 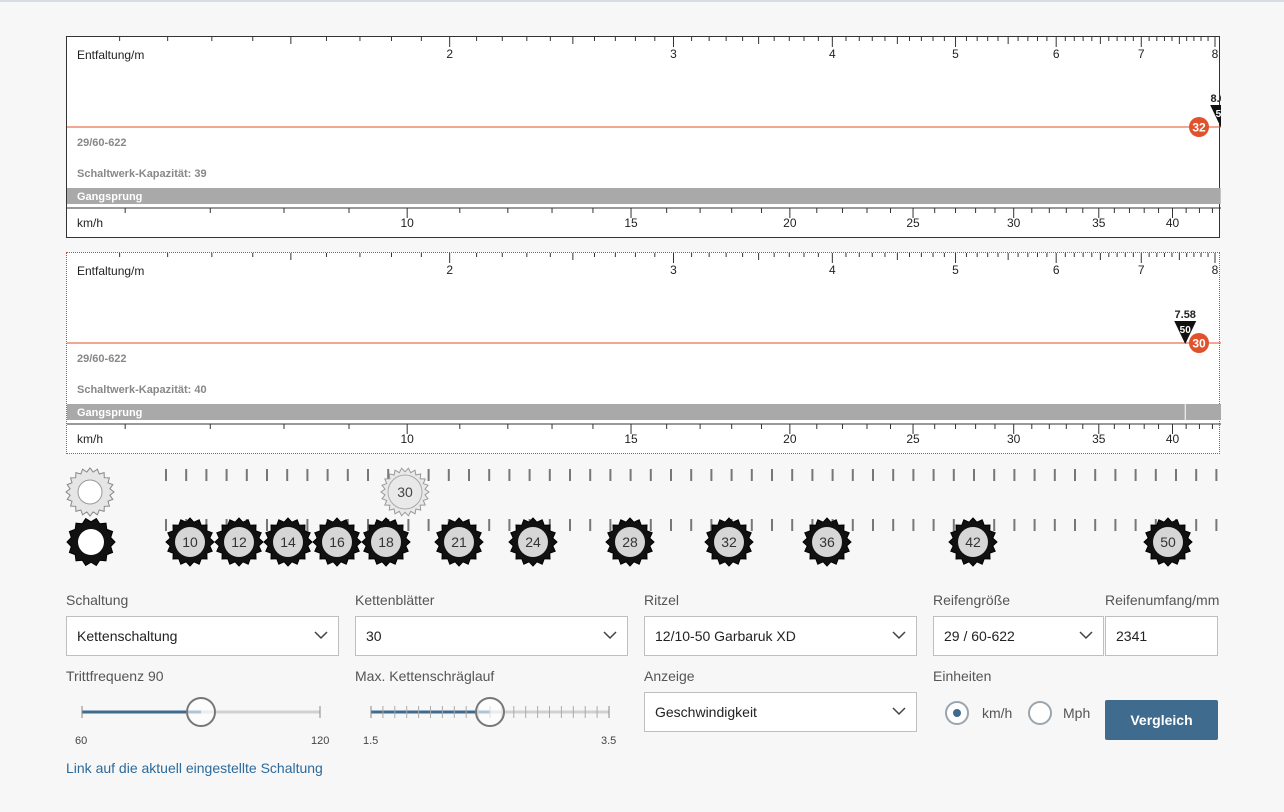 I want to click on sprocket-label: 14, so click(x=288, y=542).